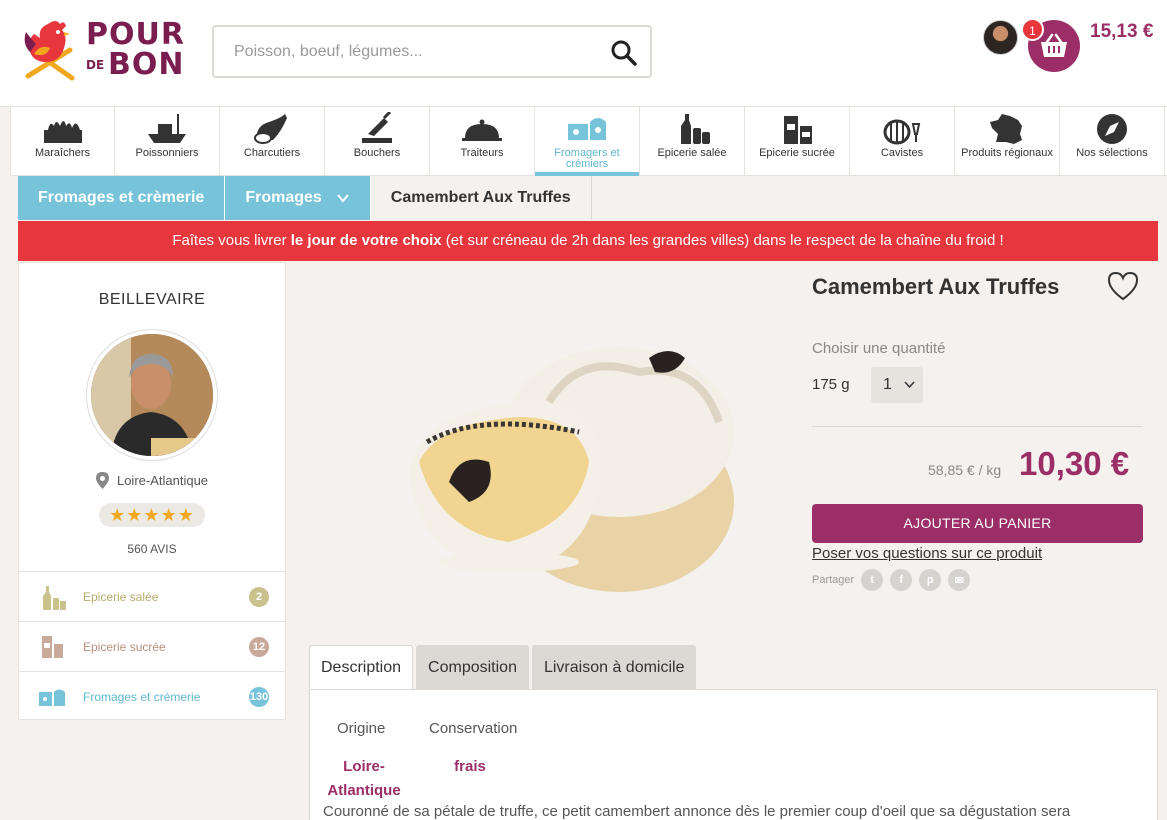 Image resolution: width=1167 pixels, height=820 pixels. I want to click on search-box, so click(432, 51).